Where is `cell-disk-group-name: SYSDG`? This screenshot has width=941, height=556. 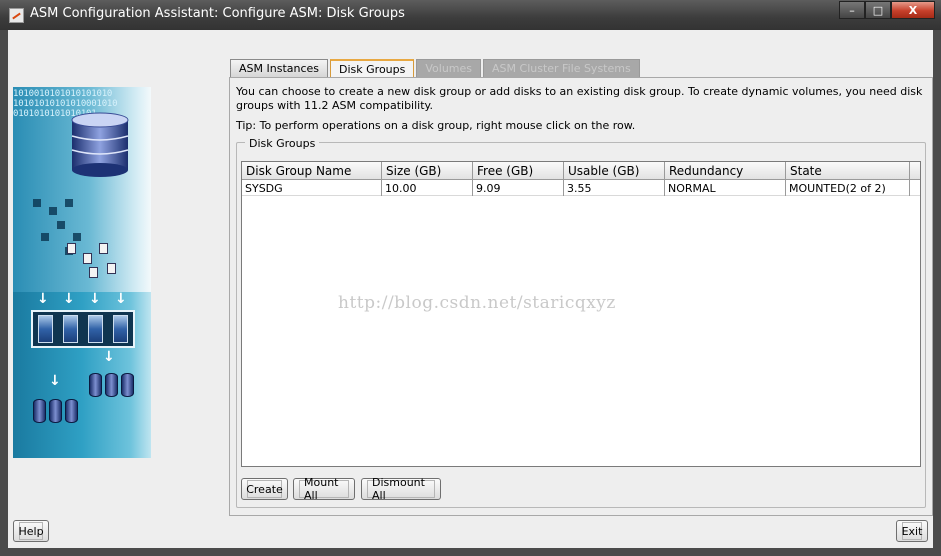 cell-disk-group-name: SYSDG is located at coordinates (312, 188).